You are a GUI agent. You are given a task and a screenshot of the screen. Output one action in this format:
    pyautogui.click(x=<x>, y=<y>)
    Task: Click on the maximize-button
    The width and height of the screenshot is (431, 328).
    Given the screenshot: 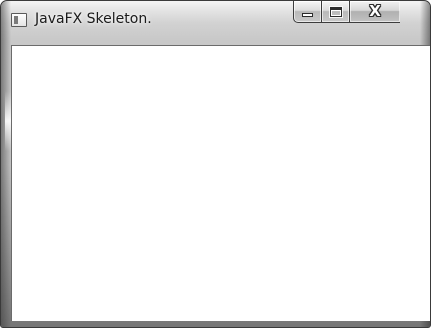 What is the action you would take?
    pyautogui.click(x=336, y=12)
    